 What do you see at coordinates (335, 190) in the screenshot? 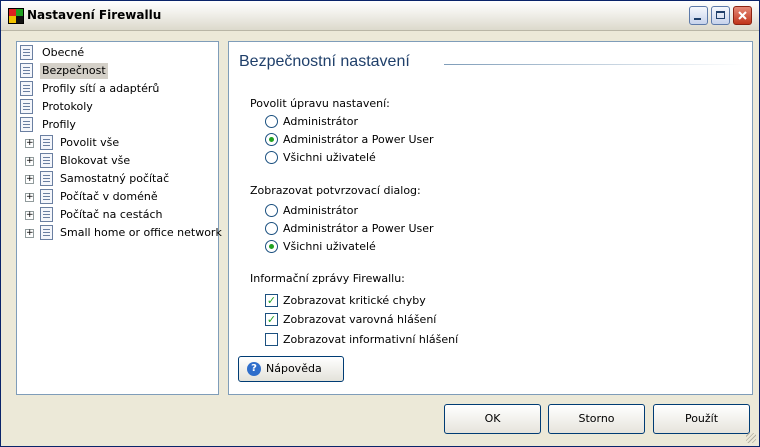
I see `confirm-dialog-label: Zobrazovat potvrzovací dialog:` at bounding box center [335, 190].